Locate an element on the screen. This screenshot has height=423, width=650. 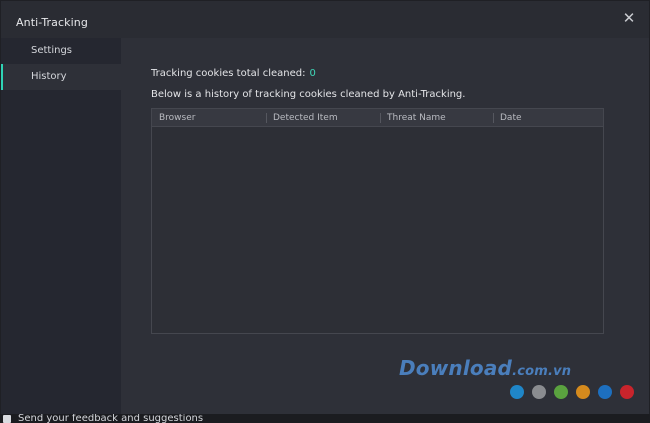
feedback-icon is located at coordinates (7, 419).